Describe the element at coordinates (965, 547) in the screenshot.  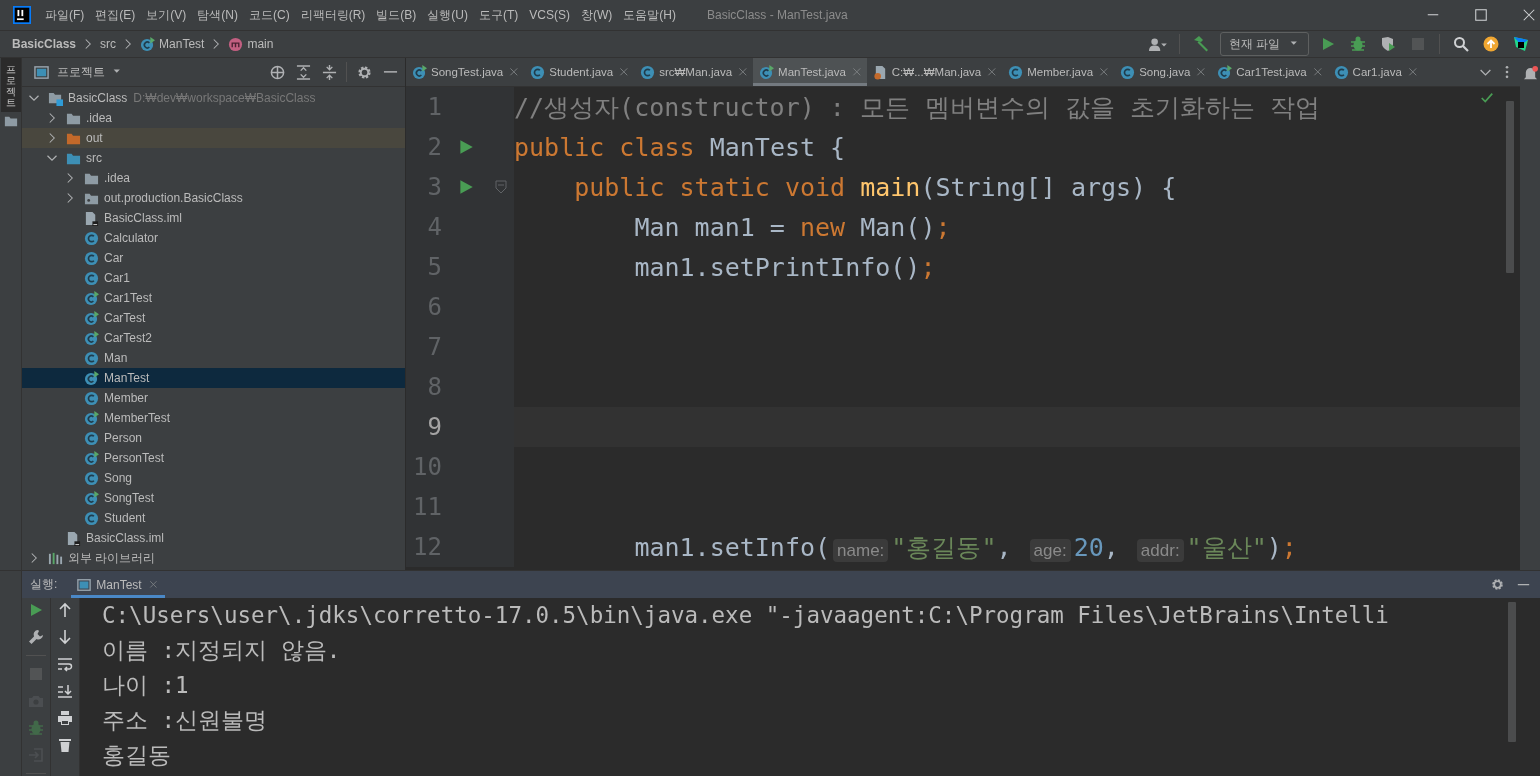
I see `code-line: man1.setInfo( name: "홍길동", age: 20, addr: "울산");` at that location.